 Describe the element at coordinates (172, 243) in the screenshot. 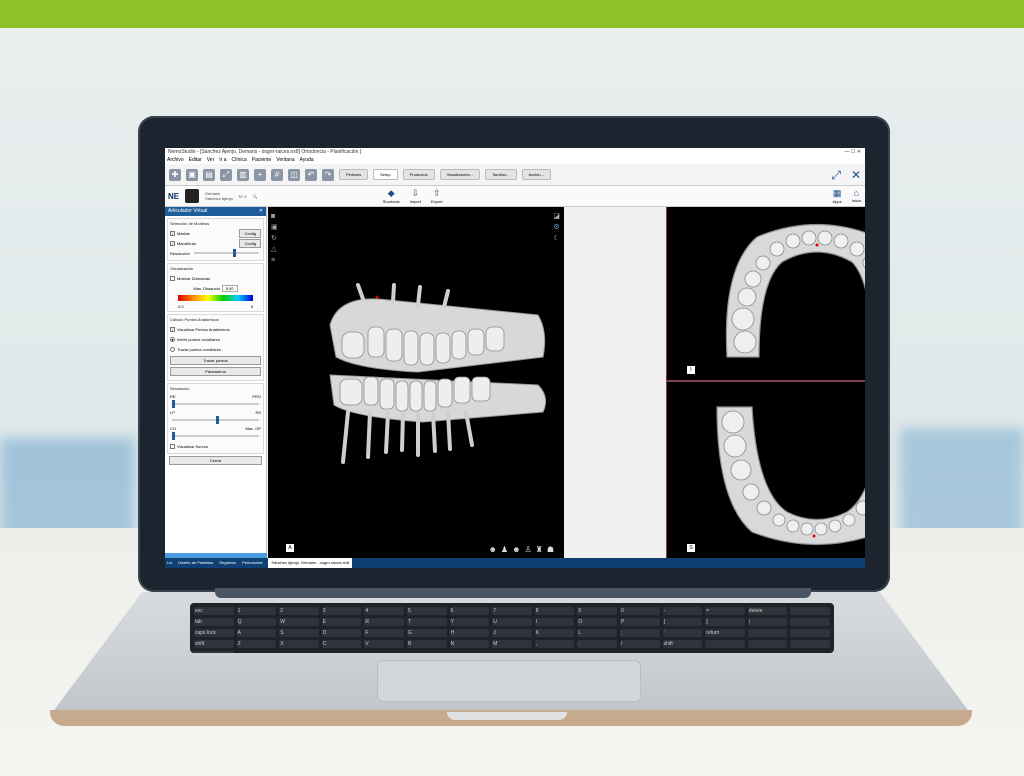

I see `mandibula-checkbox: ✓` at that location.